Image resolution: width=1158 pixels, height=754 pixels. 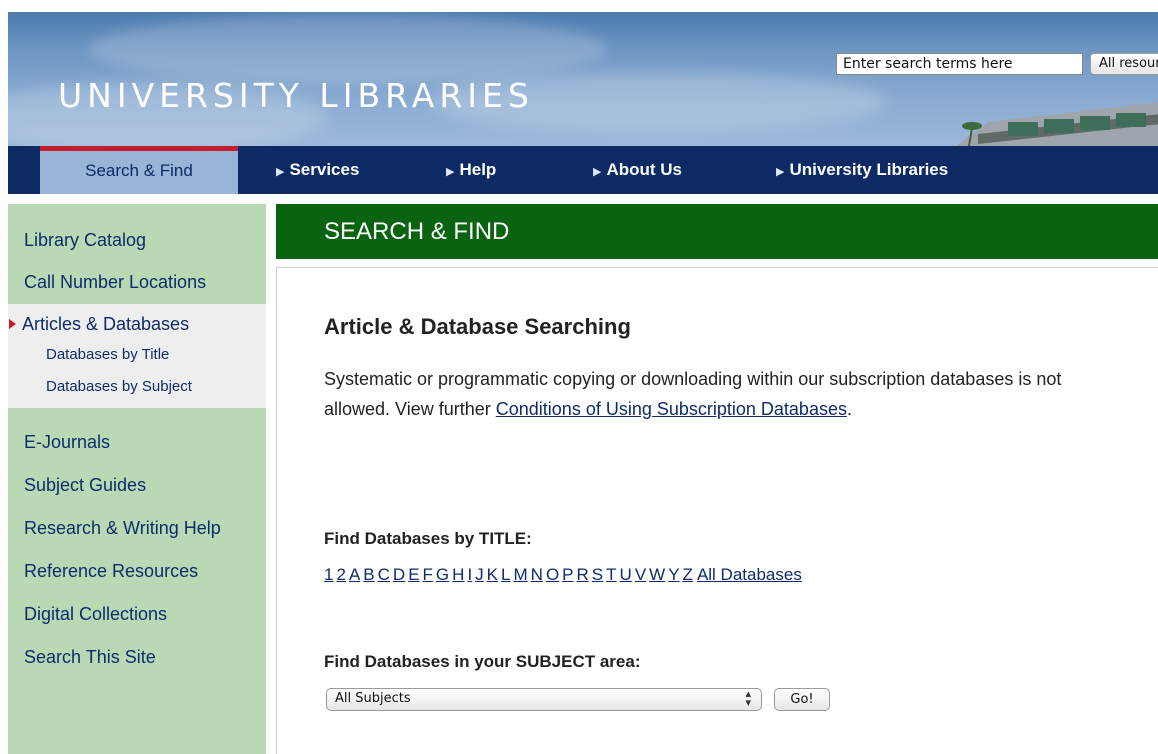 I want to click on alpha-link: W, so click(x=657, y=574).